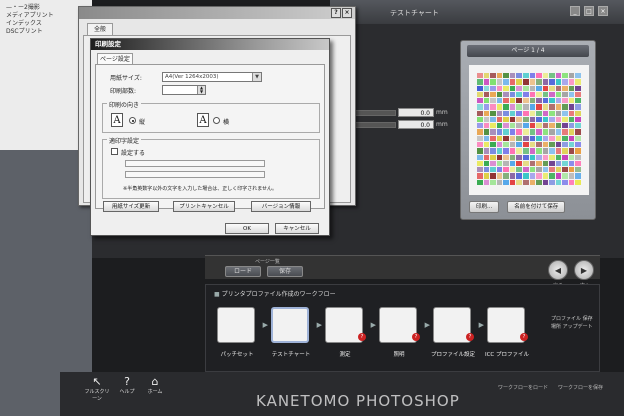 This screenshot has height=416, width=624. I want to click on save-as-button: 名前を付けて保存, so click(536, 207).